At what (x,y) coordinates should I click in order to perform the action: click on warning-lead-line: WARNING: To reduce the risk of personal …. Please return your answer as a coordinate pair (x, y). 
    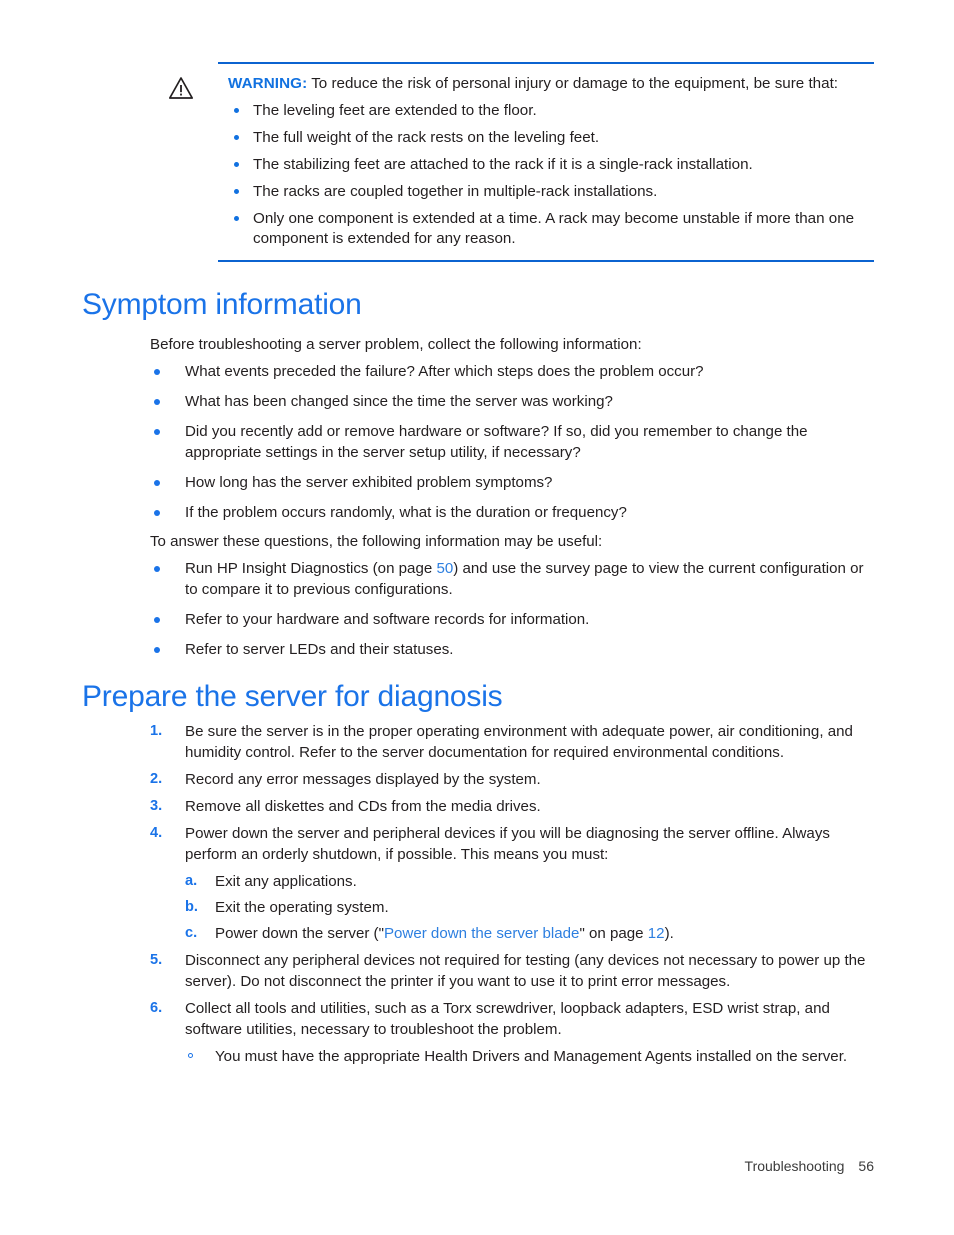
    Looking at the image, I should click on (546, 83).